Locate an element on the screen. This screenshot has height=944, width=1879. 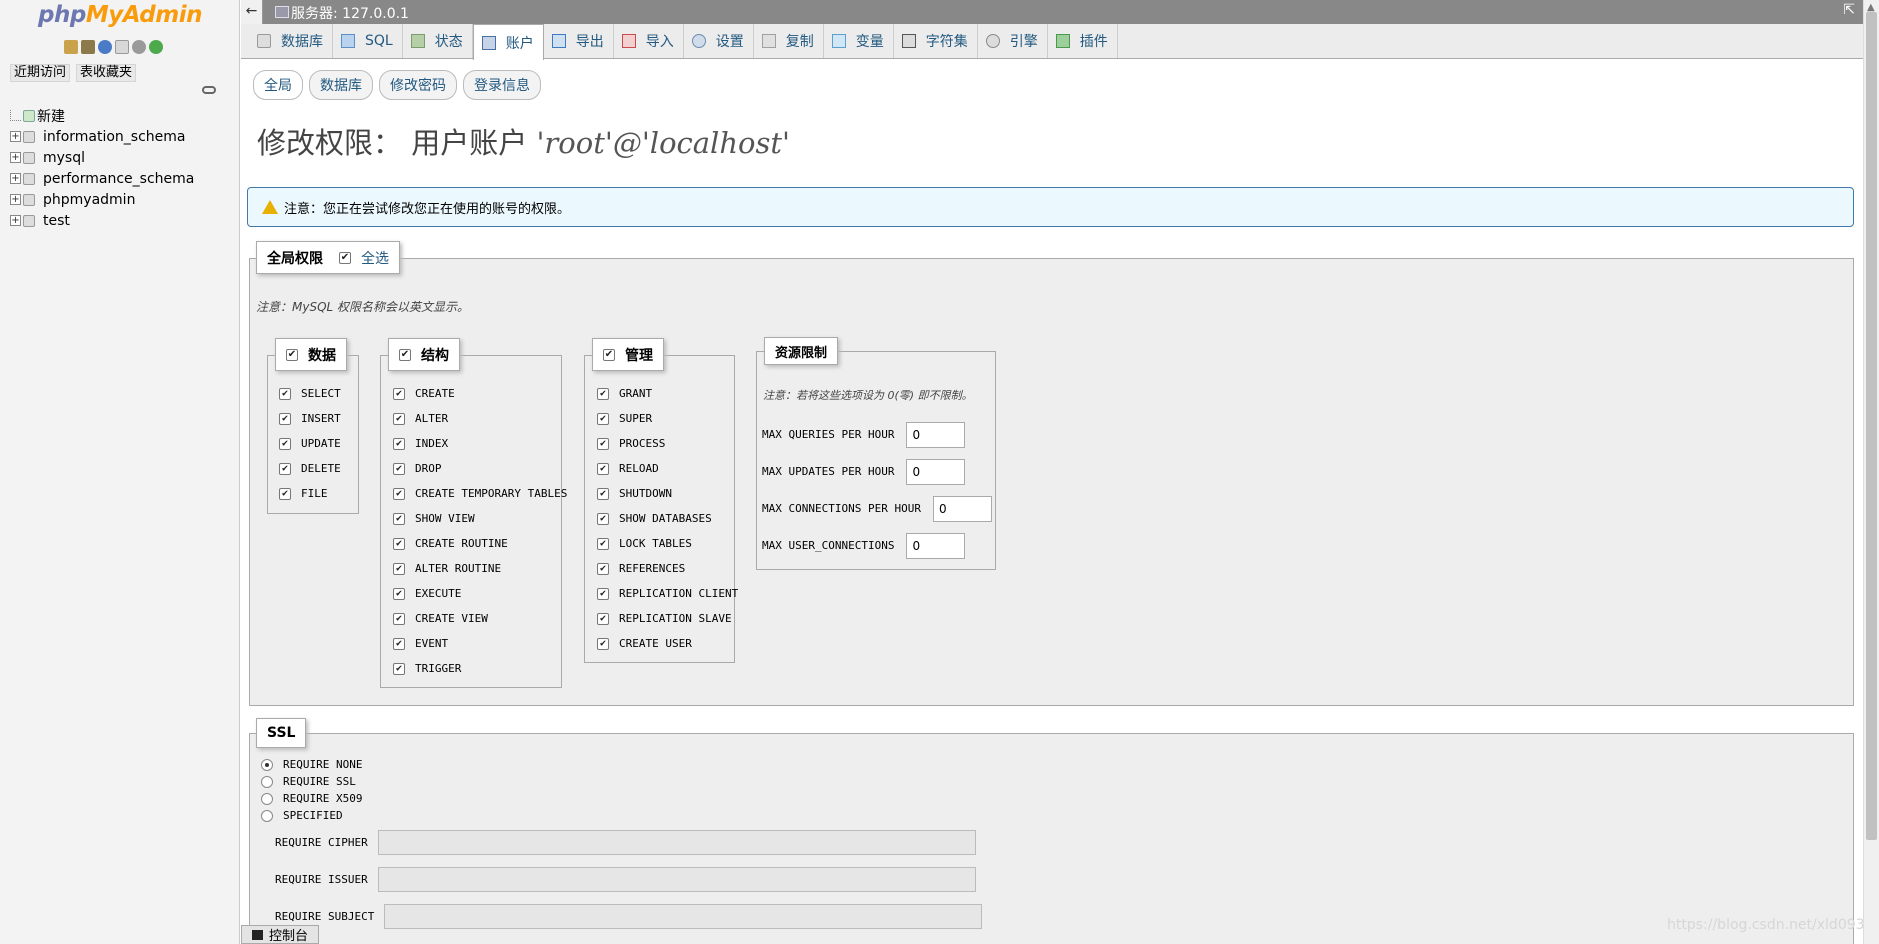
tab-status: 状态 is located at coordinates (438, 41).